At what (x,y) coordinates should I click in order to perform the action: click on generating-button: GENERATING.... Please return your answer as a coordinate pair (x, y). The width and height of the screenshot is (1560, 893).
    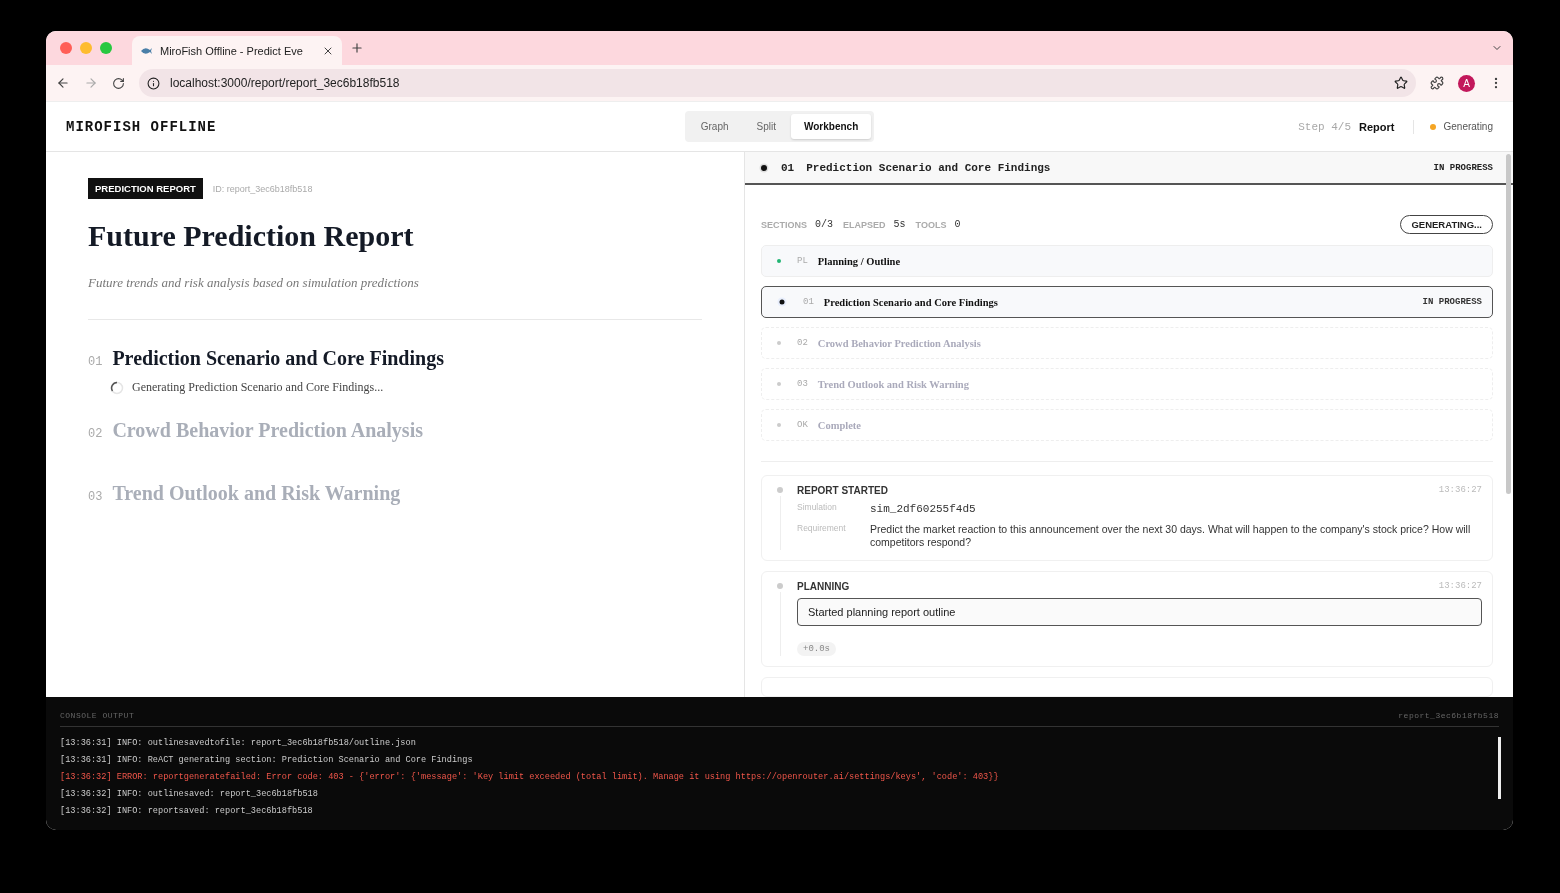
    Looking at the image, I should click on (1446, 225).